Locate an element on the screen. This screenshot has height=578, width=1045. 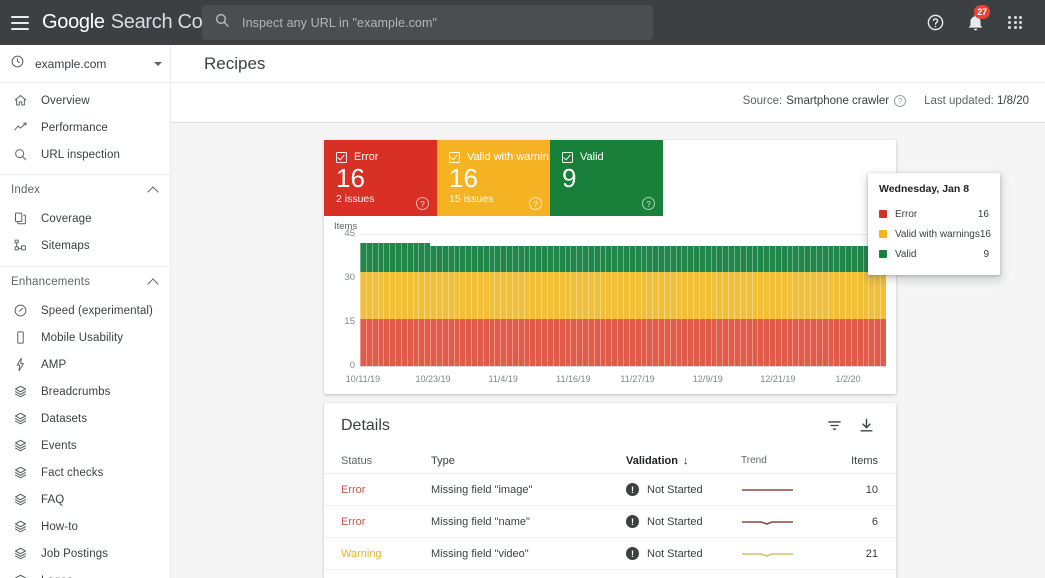
sidebar-item-breadcrumbs: Breadcrumbs is located at coordinates (85, 391).